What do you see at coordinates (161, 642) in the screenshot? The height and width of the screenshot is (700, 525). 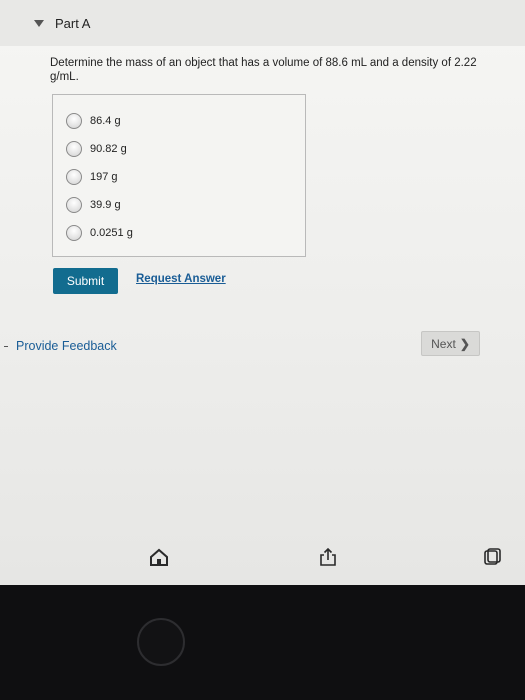 I see `device-home-button` at bounding box center [161, 642].